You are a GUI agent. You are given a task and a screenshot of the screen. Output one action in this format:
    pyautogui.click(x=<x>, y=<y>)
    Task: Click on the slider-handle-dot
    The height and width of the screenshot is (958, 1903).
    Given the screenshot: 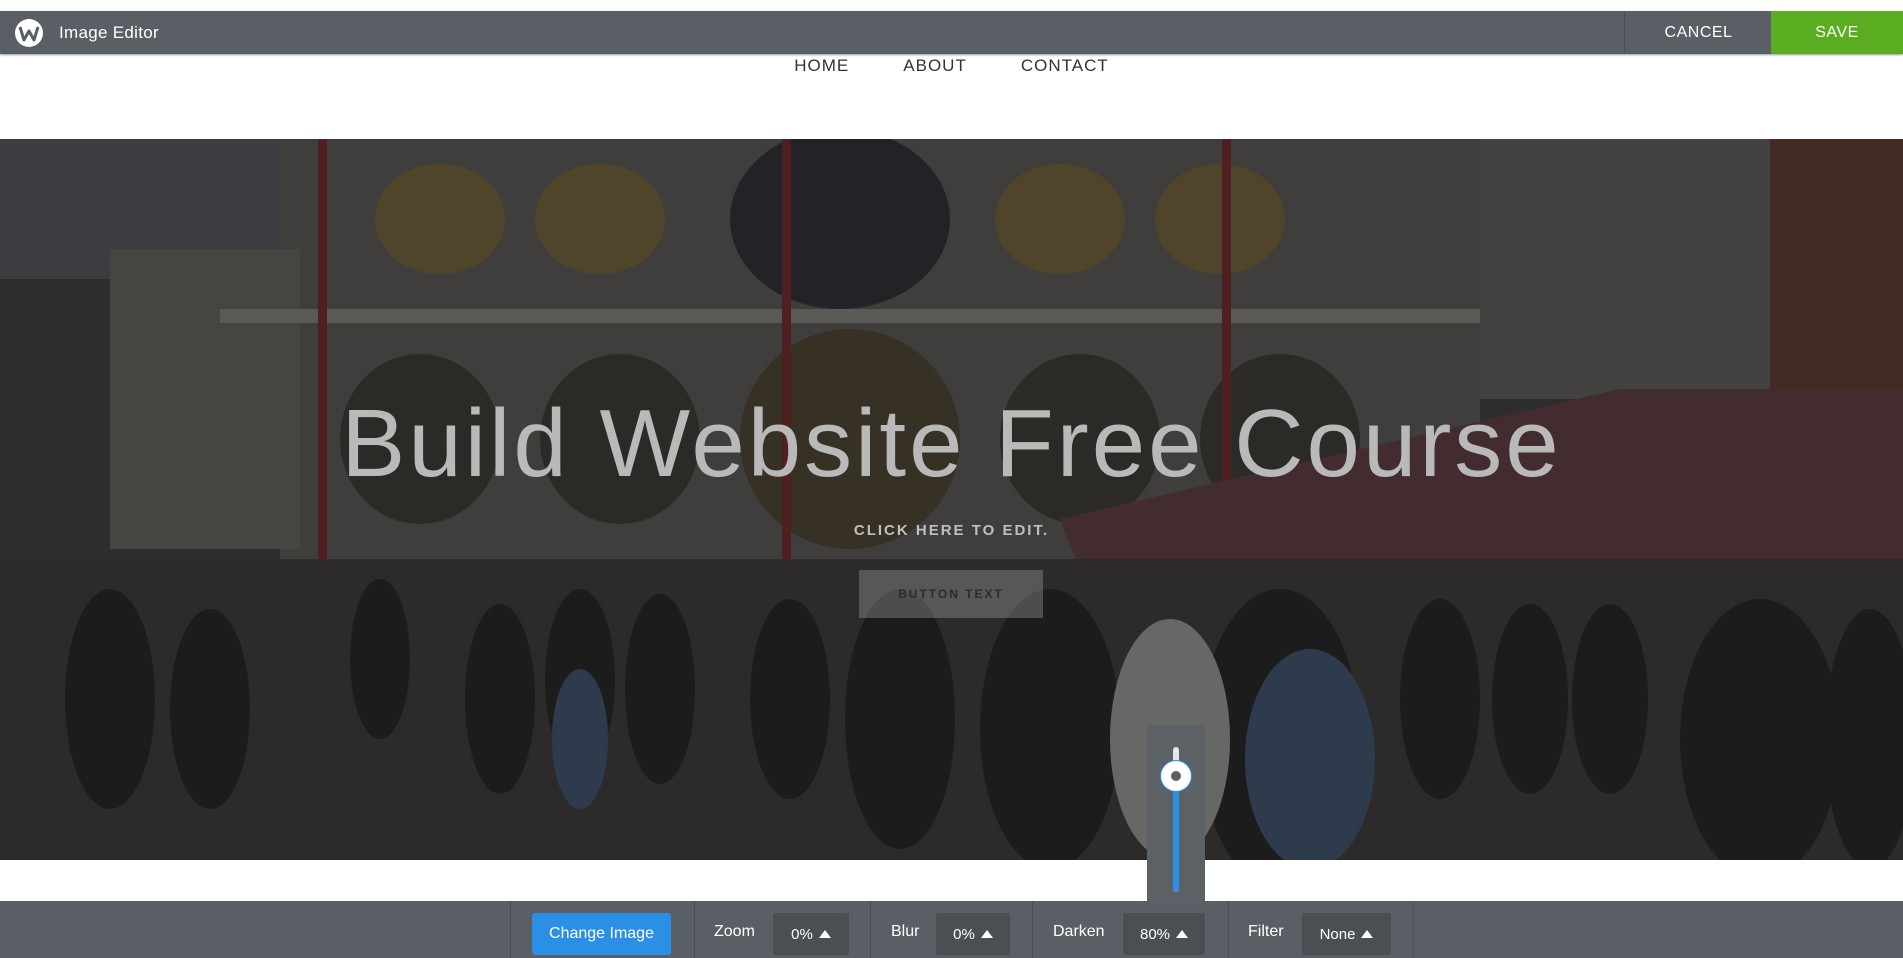 What is the action you would take?
    pyautogui.click(x=1176, y=776)
    